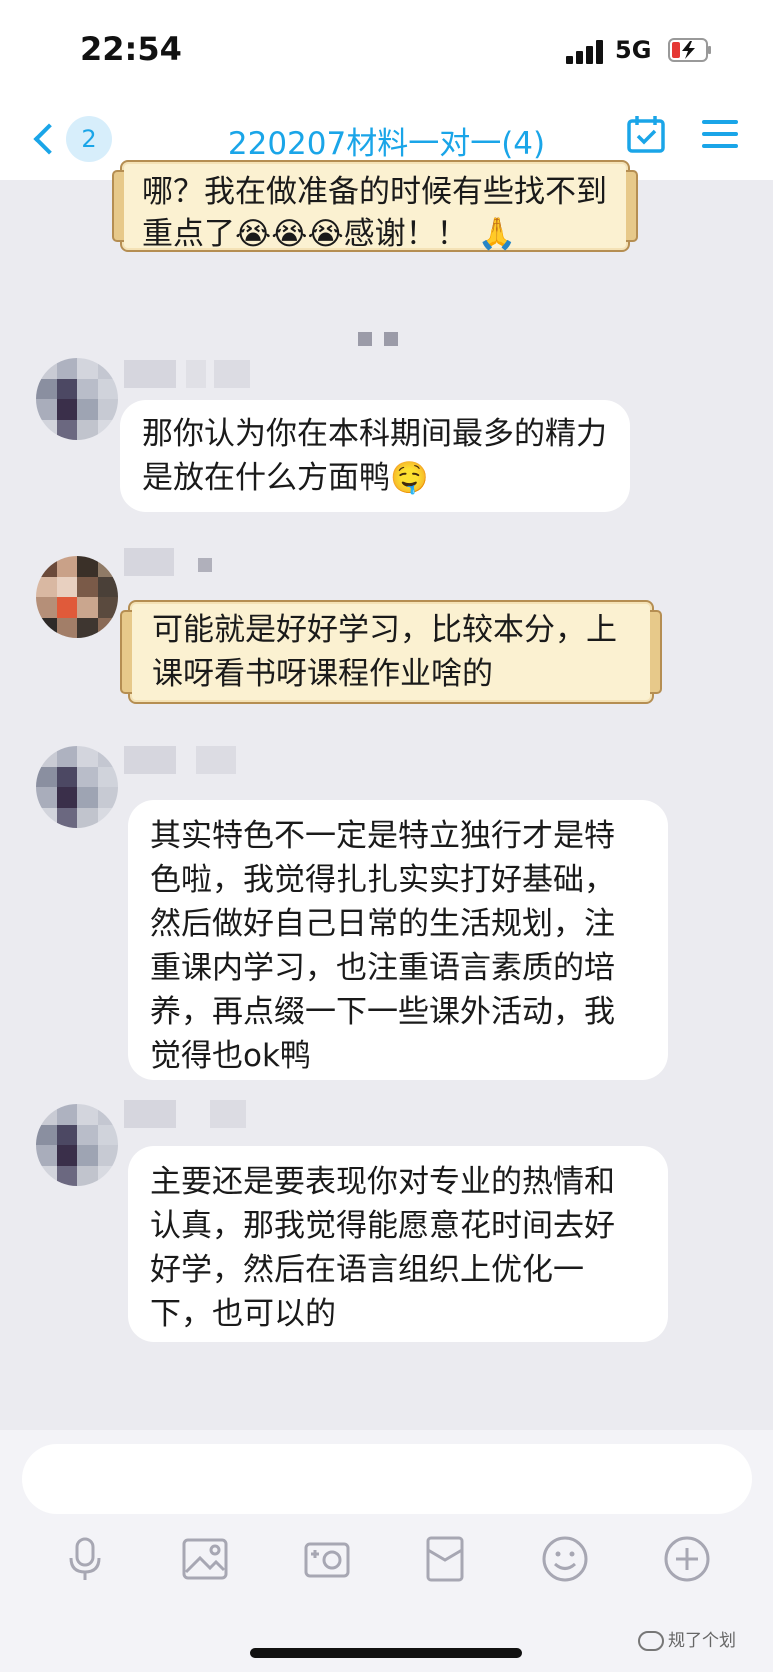 The image size is (773, 1672). Describe the element at coordinates (205, 1559) in the screenshot. I see `image-icon` at that location.